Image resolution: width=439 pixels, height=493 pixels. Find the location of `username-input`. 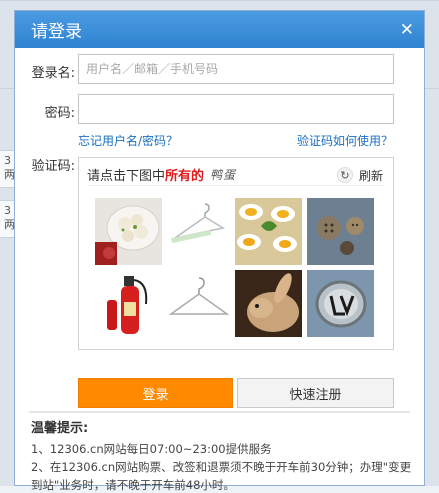

username-input is located at coordinates (236, 69).